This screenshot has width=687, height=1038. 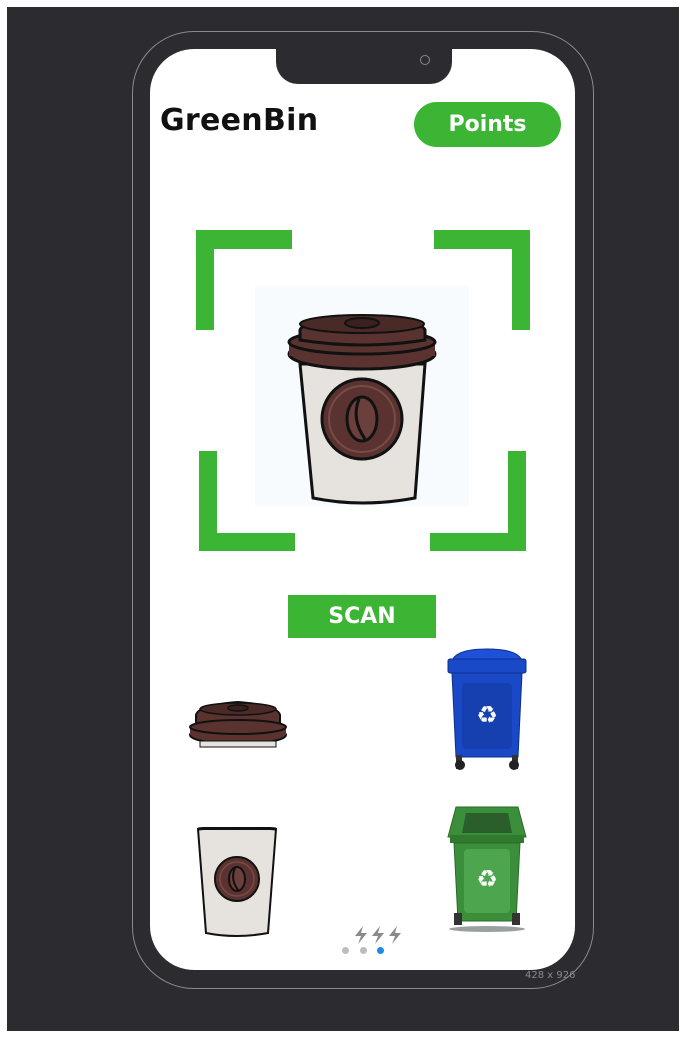 I want to click on points-button: Points, so click(x=487, y=124).